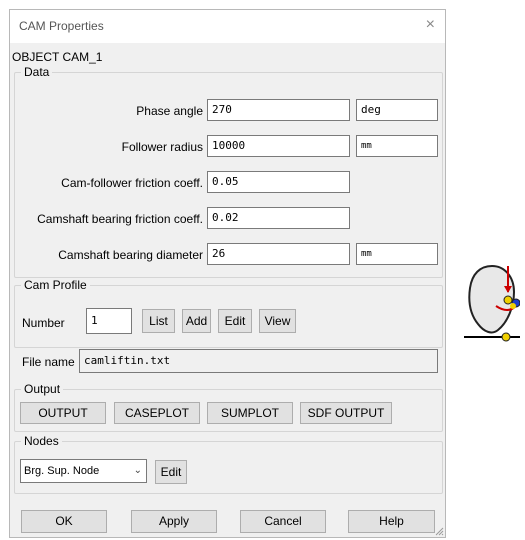  I want to click on file-name-input: camliftin.txt, so click(258, 361).